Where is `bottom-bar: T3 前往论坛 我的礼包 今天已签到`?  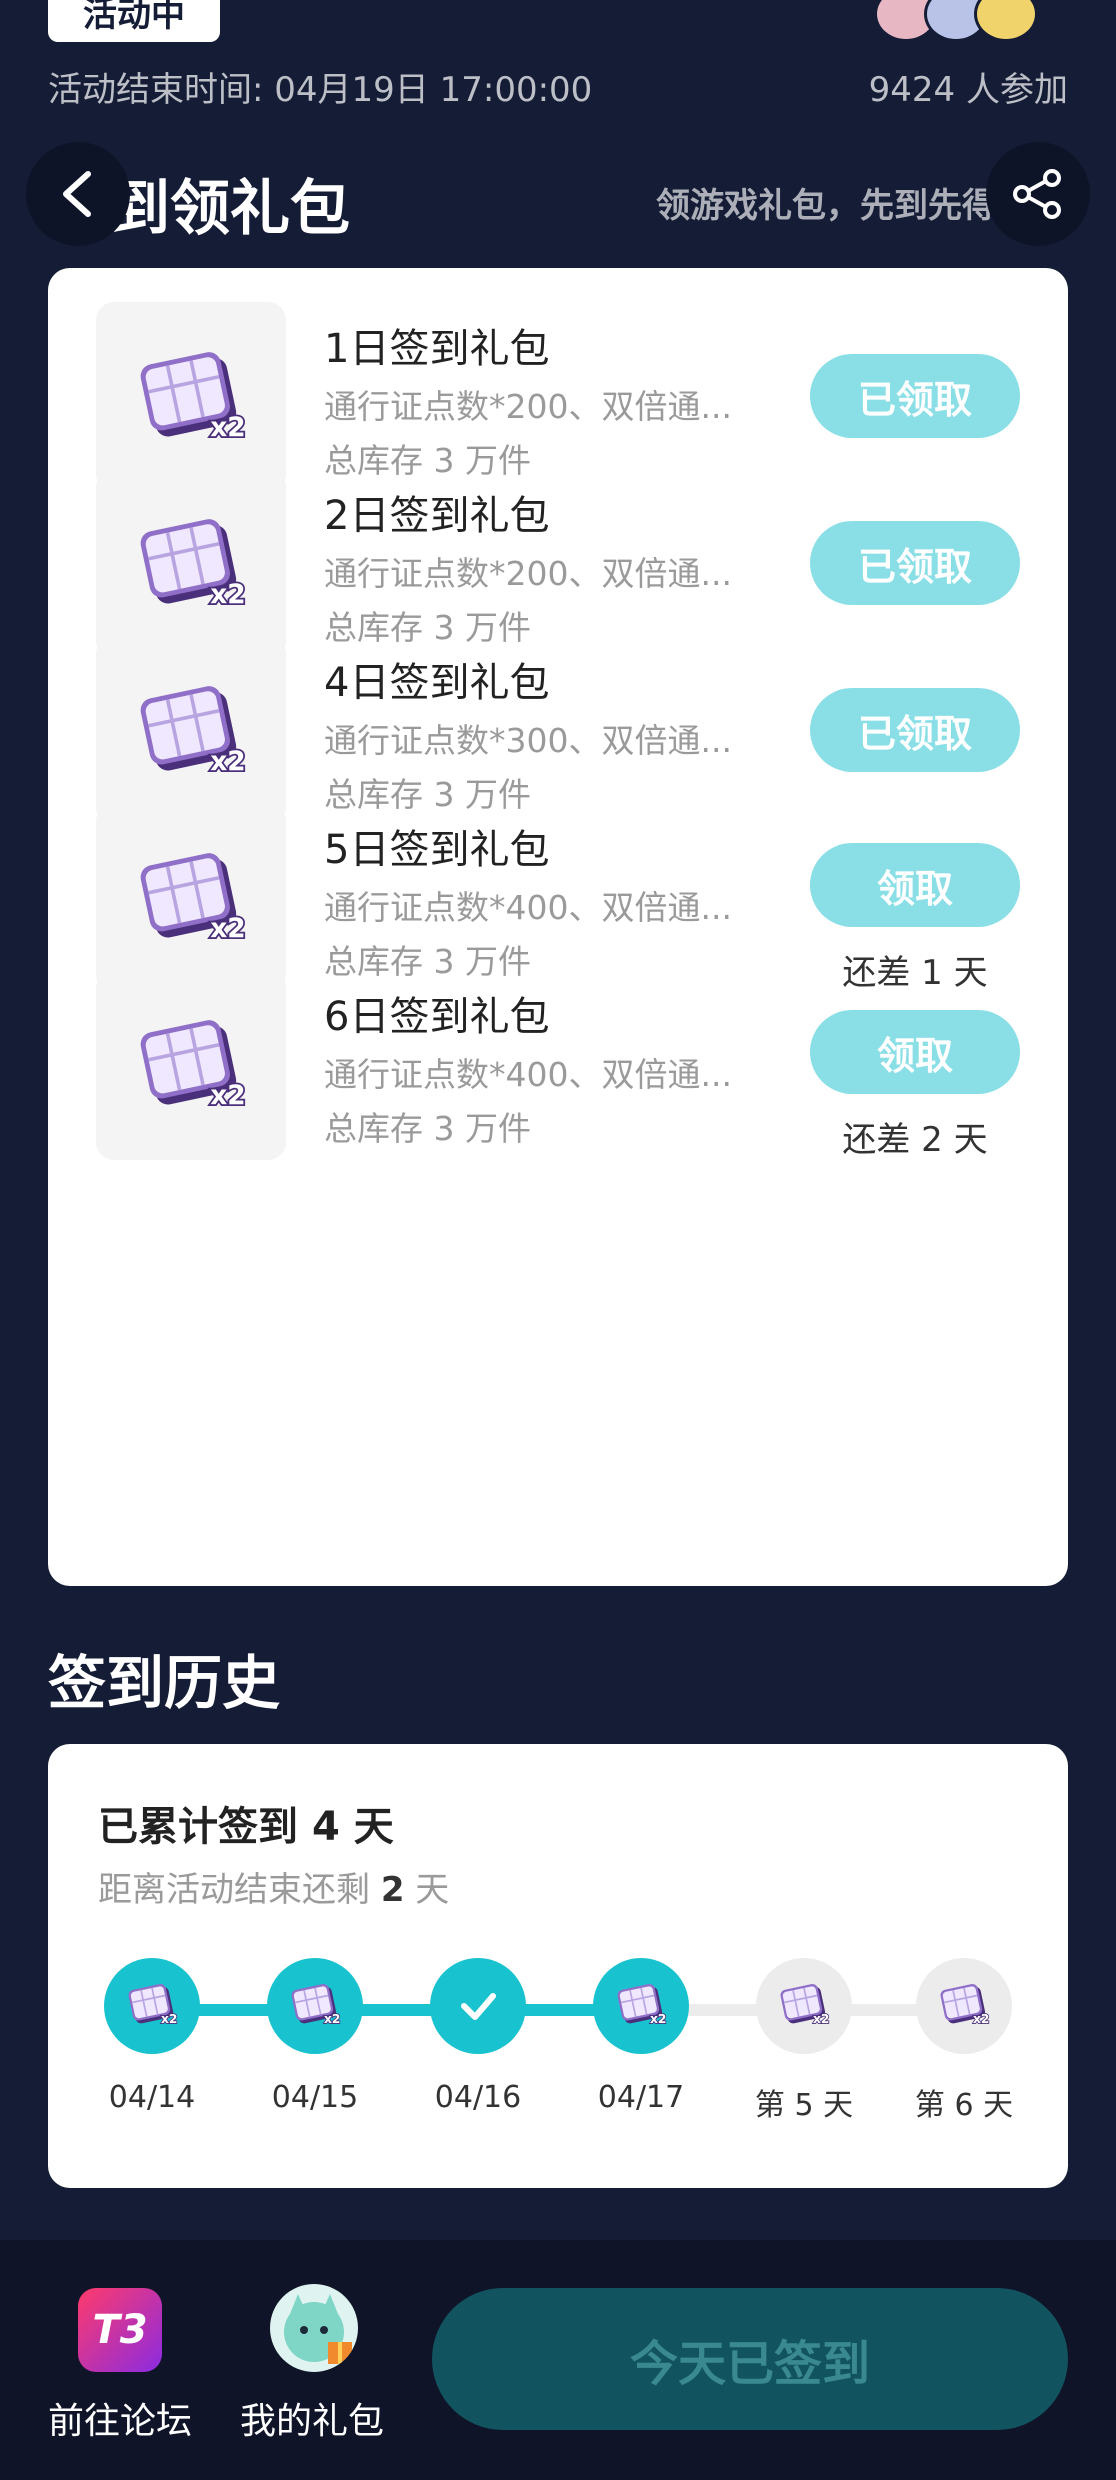 bottom-bar: T3 前往论坛 我的礼包 今天已签到 is located at coordinates (558, 2360).